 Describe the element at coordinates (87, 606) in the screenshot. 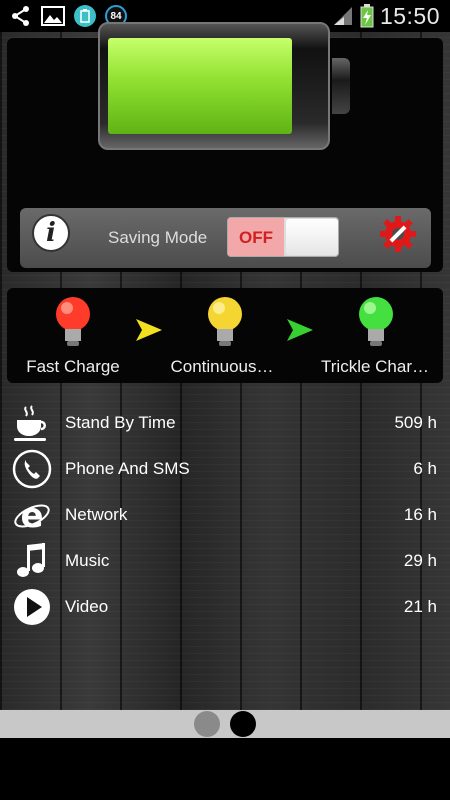

I see `usage-label: Video` at that location.